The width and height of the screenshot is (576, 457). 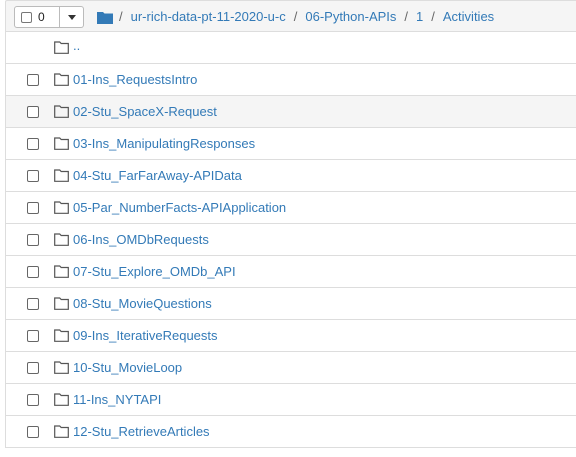 What do you see at coordinates (290, 112) in the screenshot?
I see `list-item: 02-Stu_SpaceX-Request` at bounding box center [290, 112].